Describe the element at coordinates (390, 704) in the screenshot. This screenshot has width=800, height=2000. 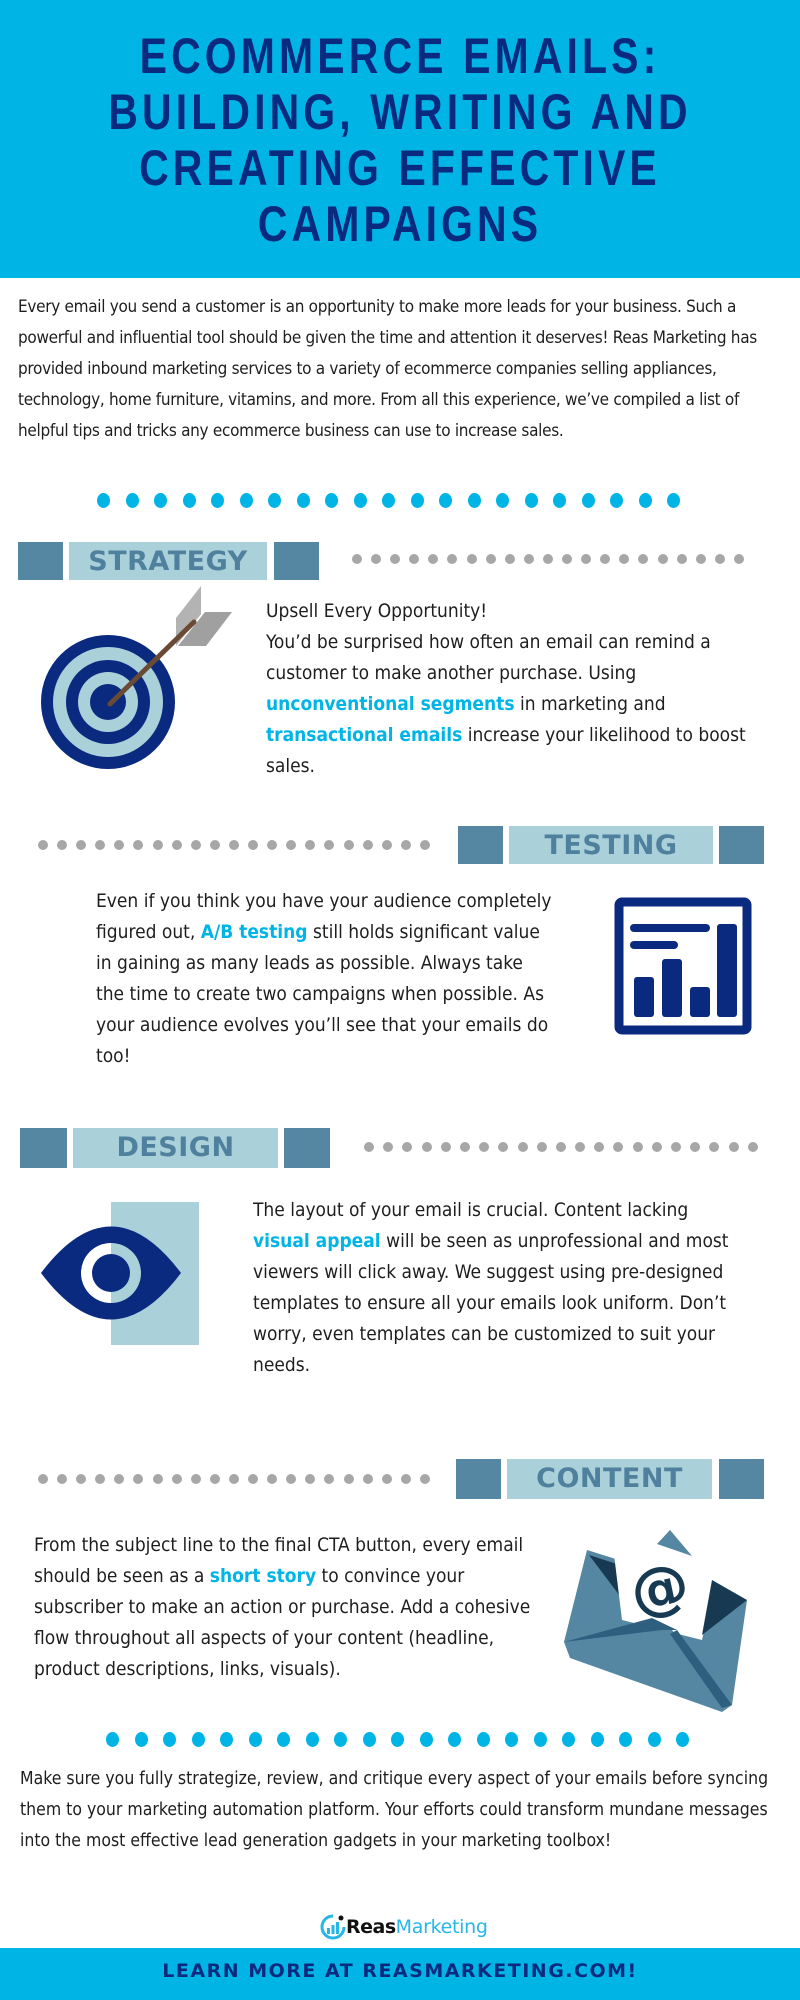
I see `highlight-link: unconventional segments` at that location.